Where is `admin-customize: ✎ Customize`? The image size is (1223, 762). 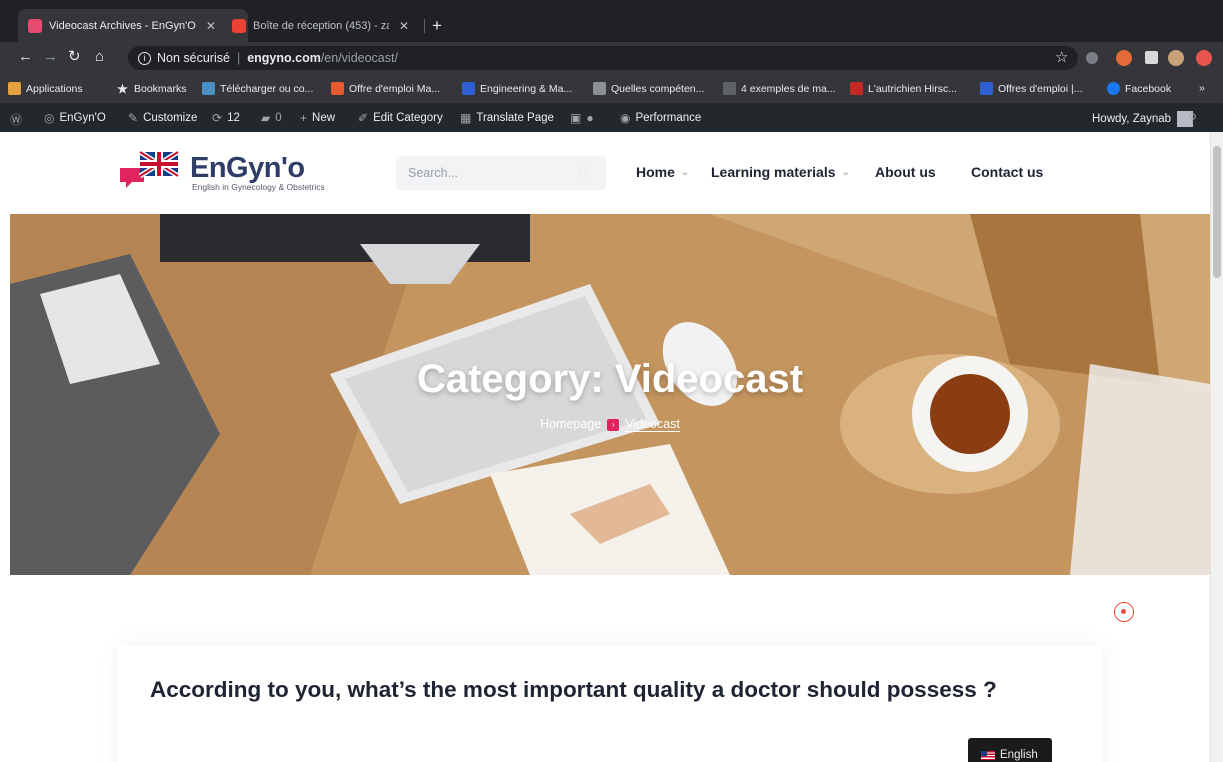
admin-customize: ✎ Customize is located at coordinates (162, 118).